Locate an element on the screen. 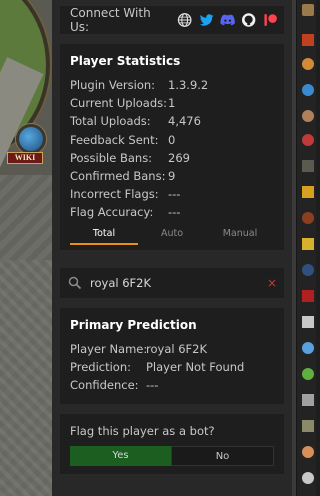  github-icon is located at coordinates (248, 20).